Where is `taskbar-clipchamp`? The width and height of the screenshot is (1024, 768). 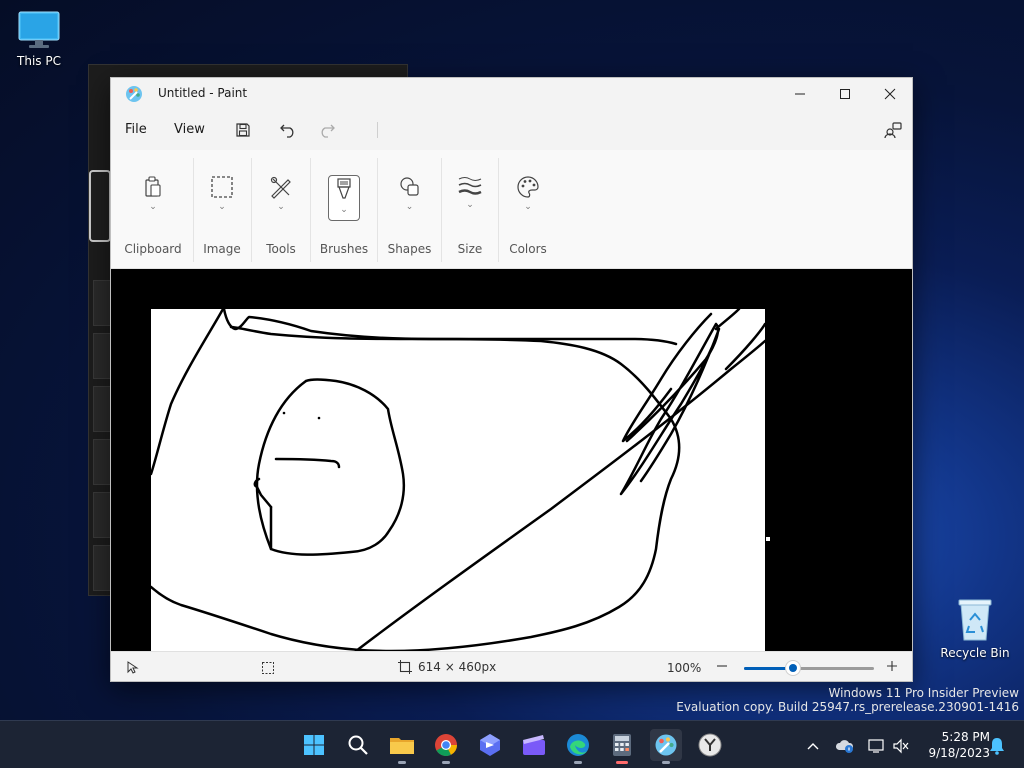 taskbar-clipchamp is located at coordinates (534, 745).